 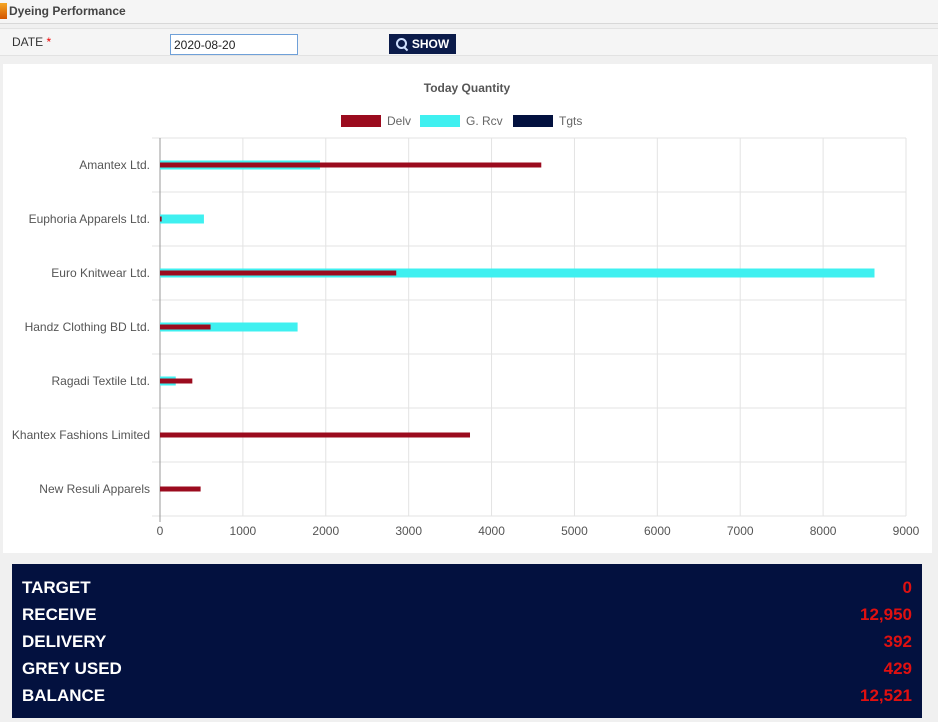 I want to click on x-tick-label: 8000, so click(x=823, y=531).